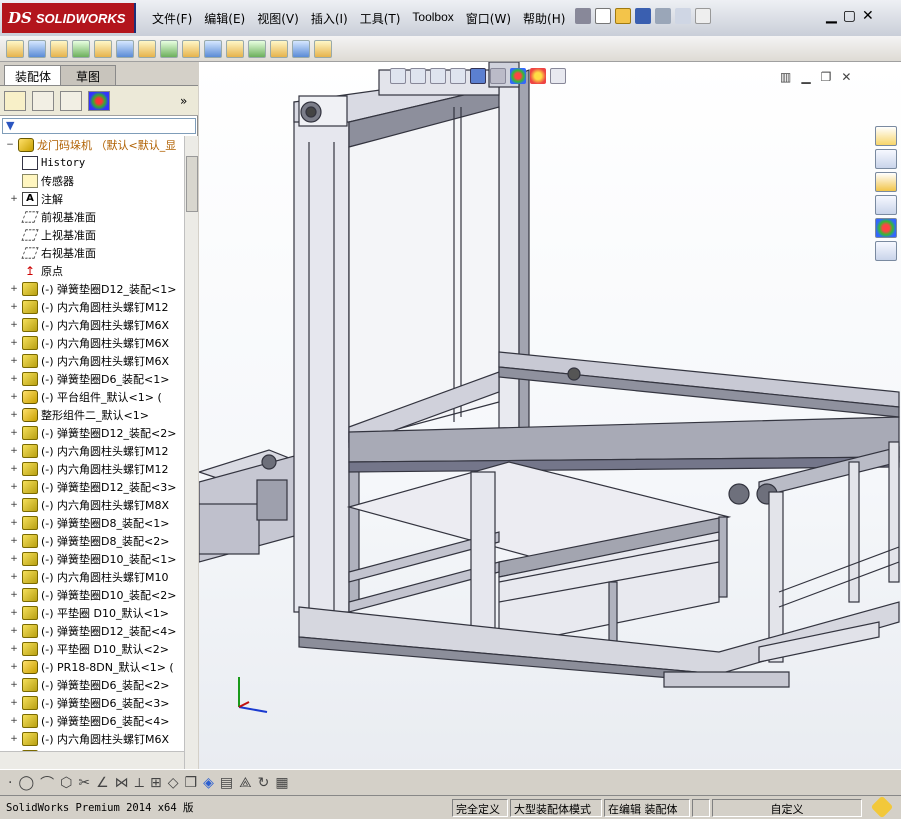 Image resolution: width=901 pixels, height=819 pixels. What do you see at coordinates (92, 217) in the screenshot?
I see `tree-item: 前视基准面` at bounding box center [92, 217].